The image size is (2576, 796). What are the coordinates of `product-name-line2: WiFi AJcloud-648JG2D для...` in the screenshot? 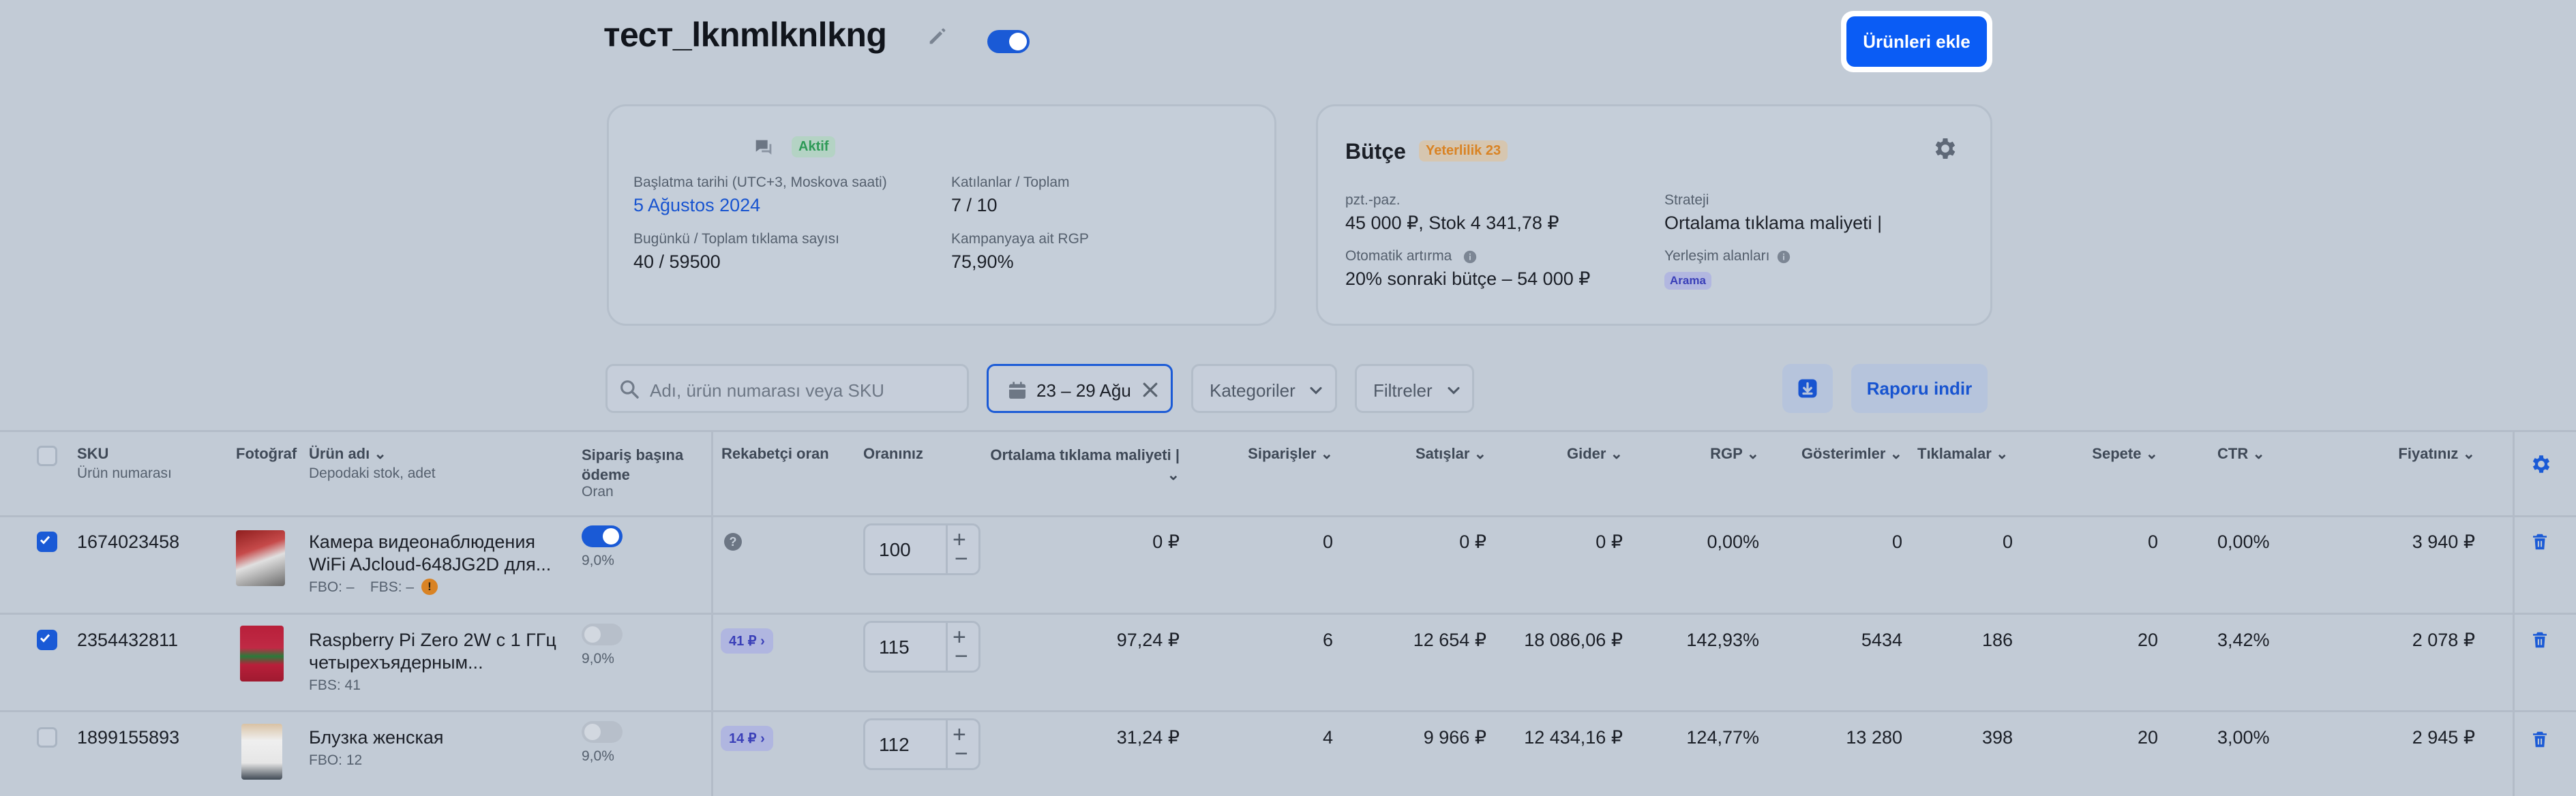 It's located at (430, 564).